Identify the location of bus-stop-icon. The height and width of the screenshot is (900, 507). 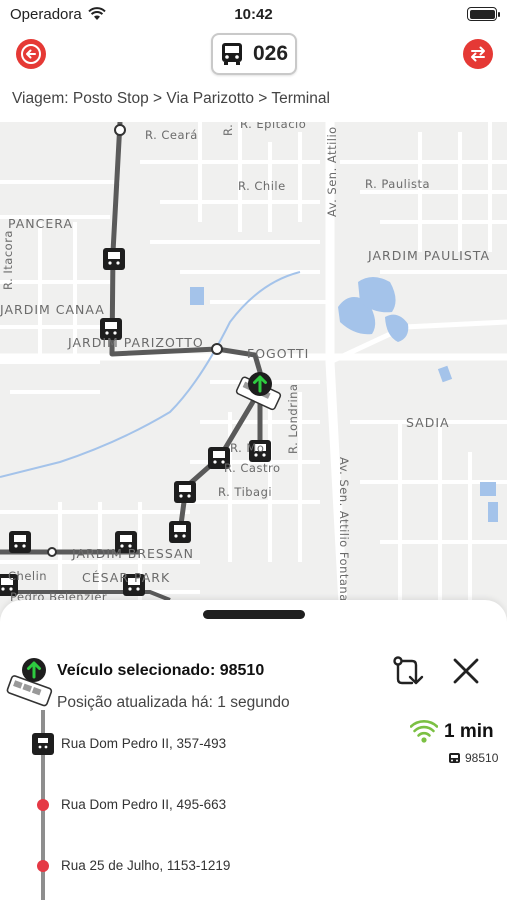
(43, 744).